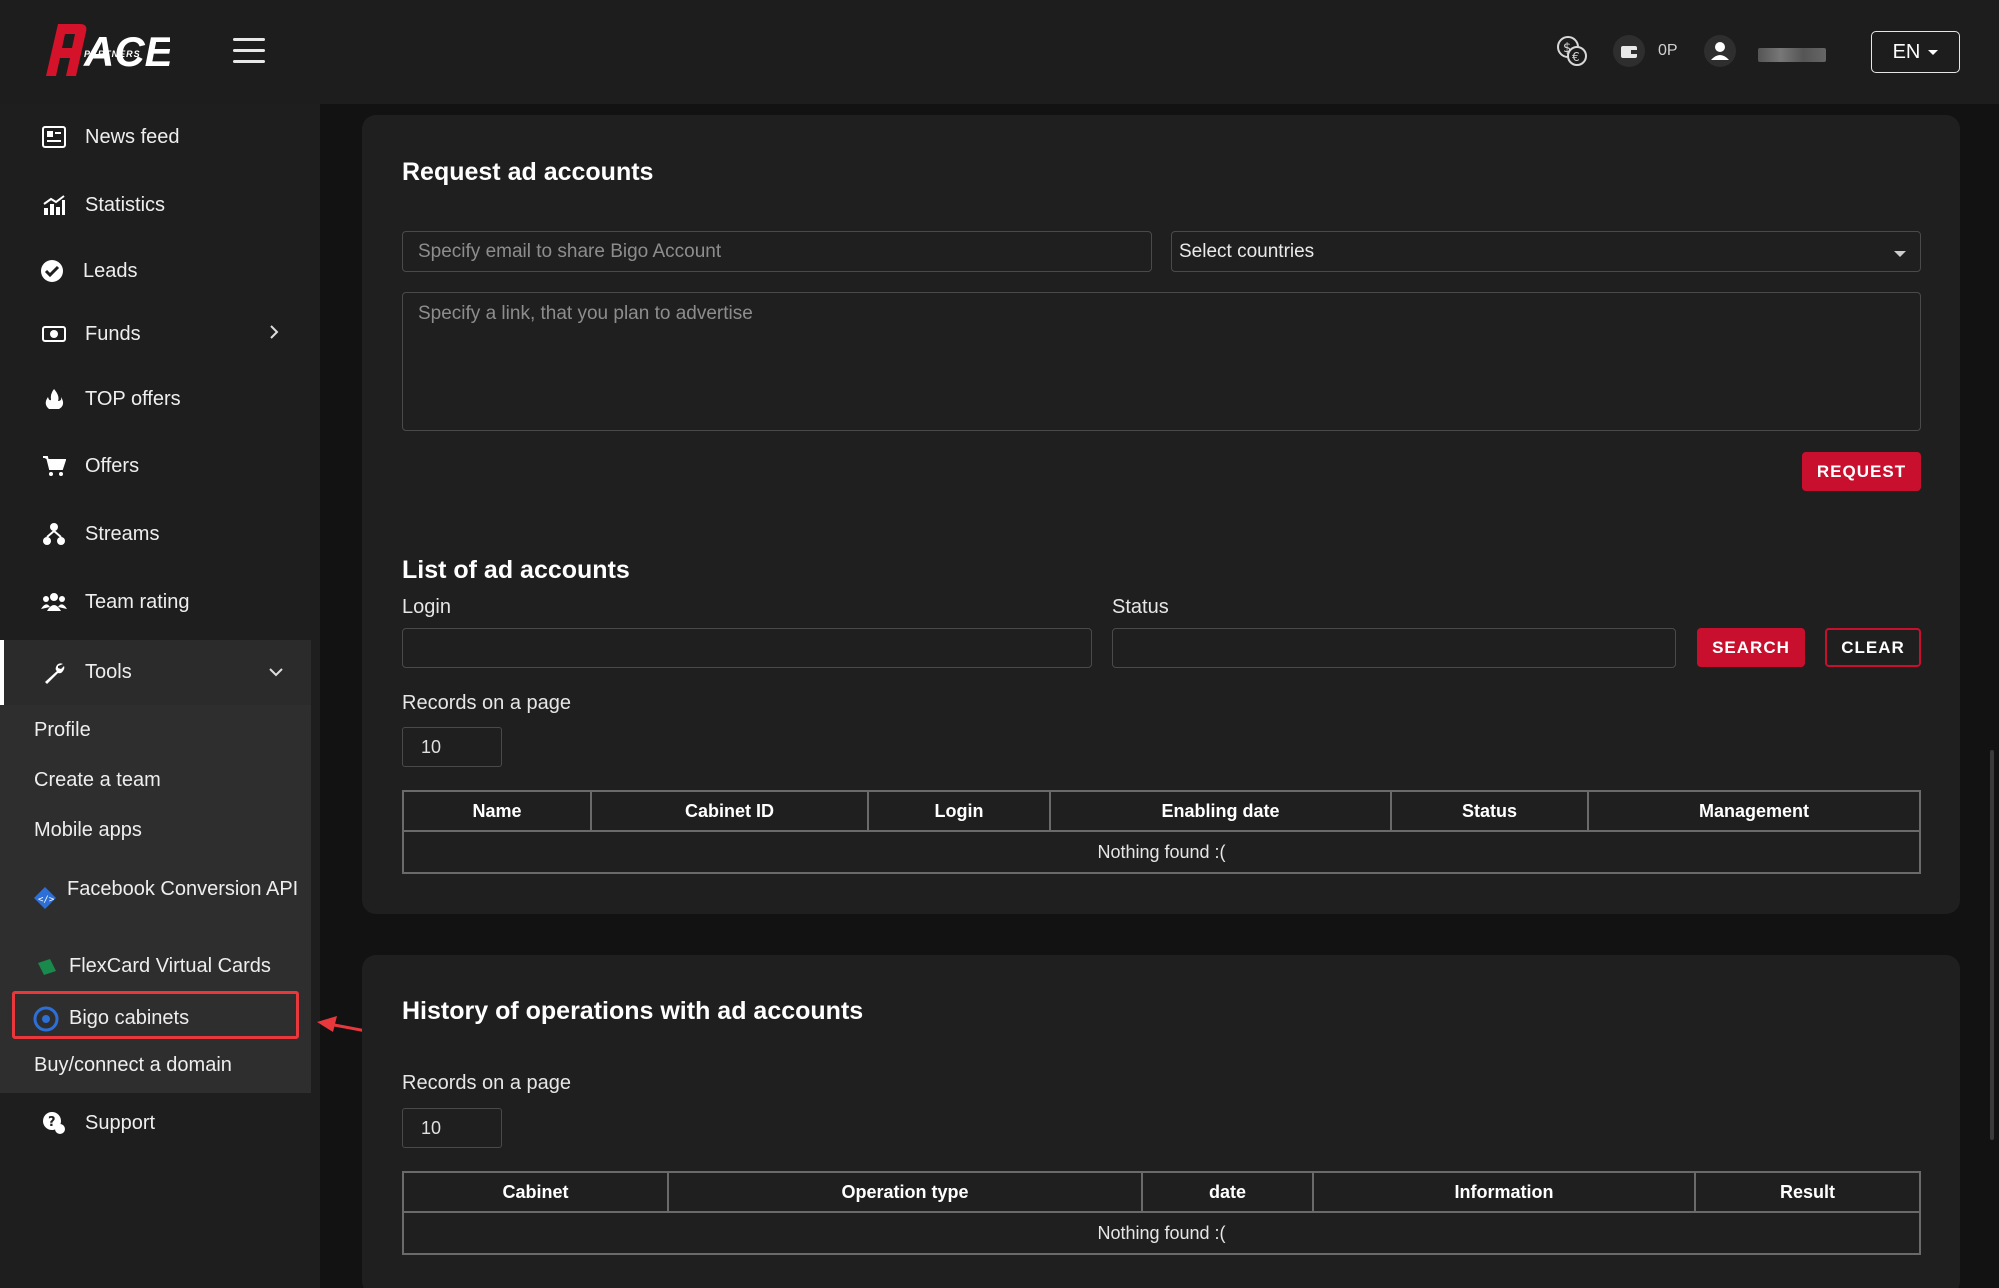  What do you see at coordinates (1220, 811) in the screenshot?
I see `col-enabling-date: Enabling date` at bounding box center [1220, 811].